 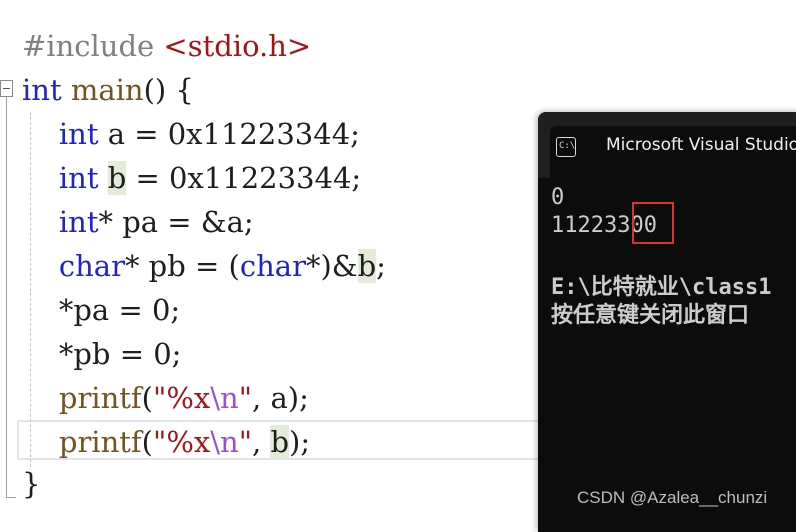 I want to click on code-token: *pb = 0;, so click(x=102, y=354).